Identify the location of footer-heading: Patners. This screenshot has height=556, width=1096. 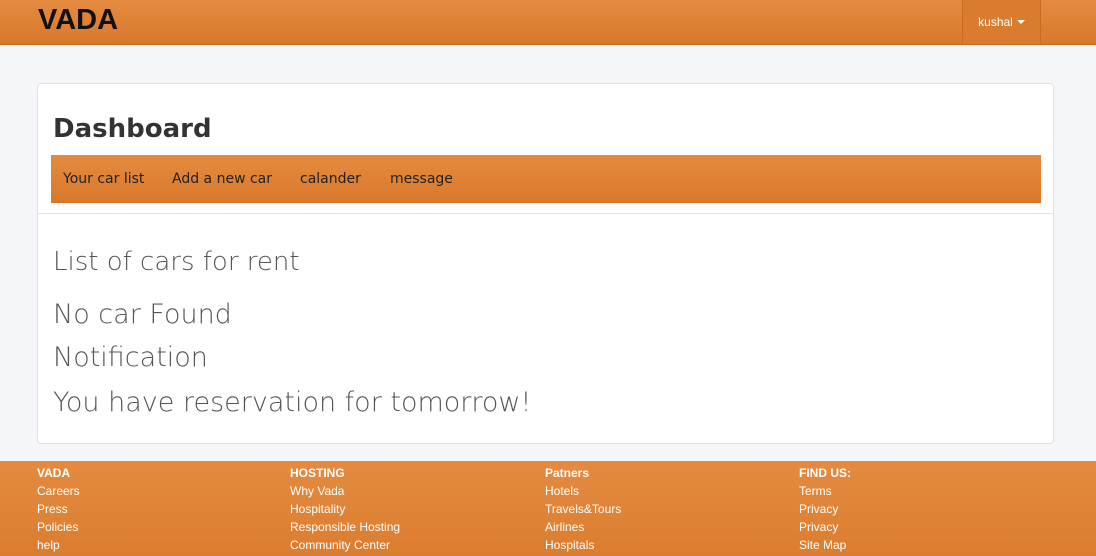
(567, 473).